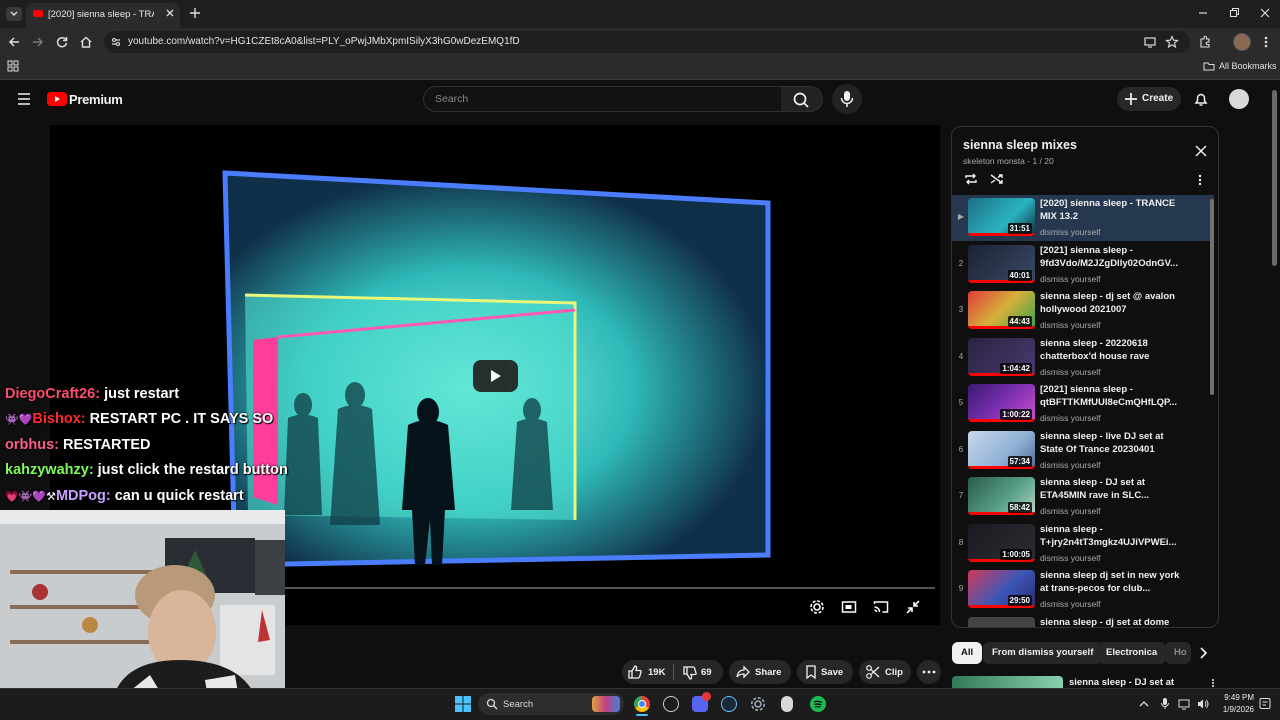 The height and width of the screenshot is (720, 1280). I want to click on search-input: Search, so click(602, 99).